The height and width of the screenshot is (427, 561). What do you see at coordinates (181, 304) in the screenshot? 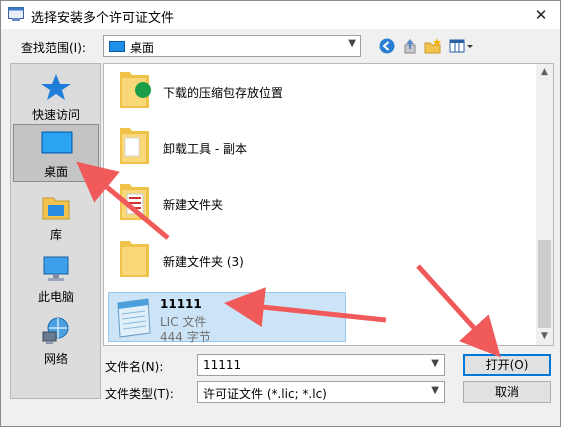
I see `file-name: 11111` at bounding box center [181, 304].